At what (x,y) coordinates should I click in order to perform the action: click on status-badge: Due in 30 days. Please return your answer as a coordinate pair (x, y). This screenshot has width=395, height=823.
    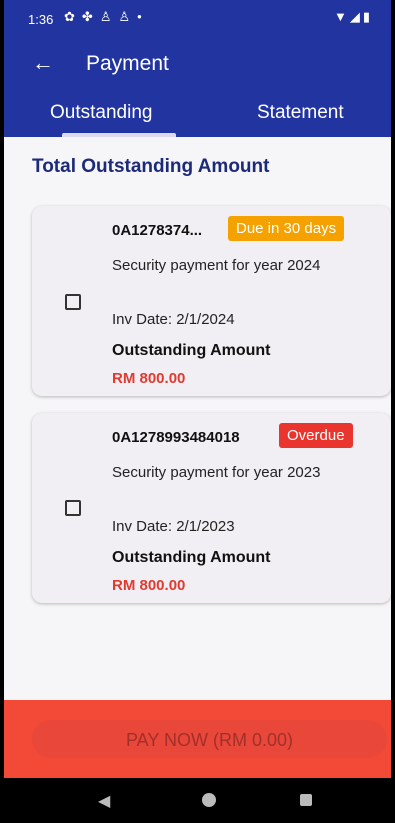
    Looking at the image, I should click on (286, 228).